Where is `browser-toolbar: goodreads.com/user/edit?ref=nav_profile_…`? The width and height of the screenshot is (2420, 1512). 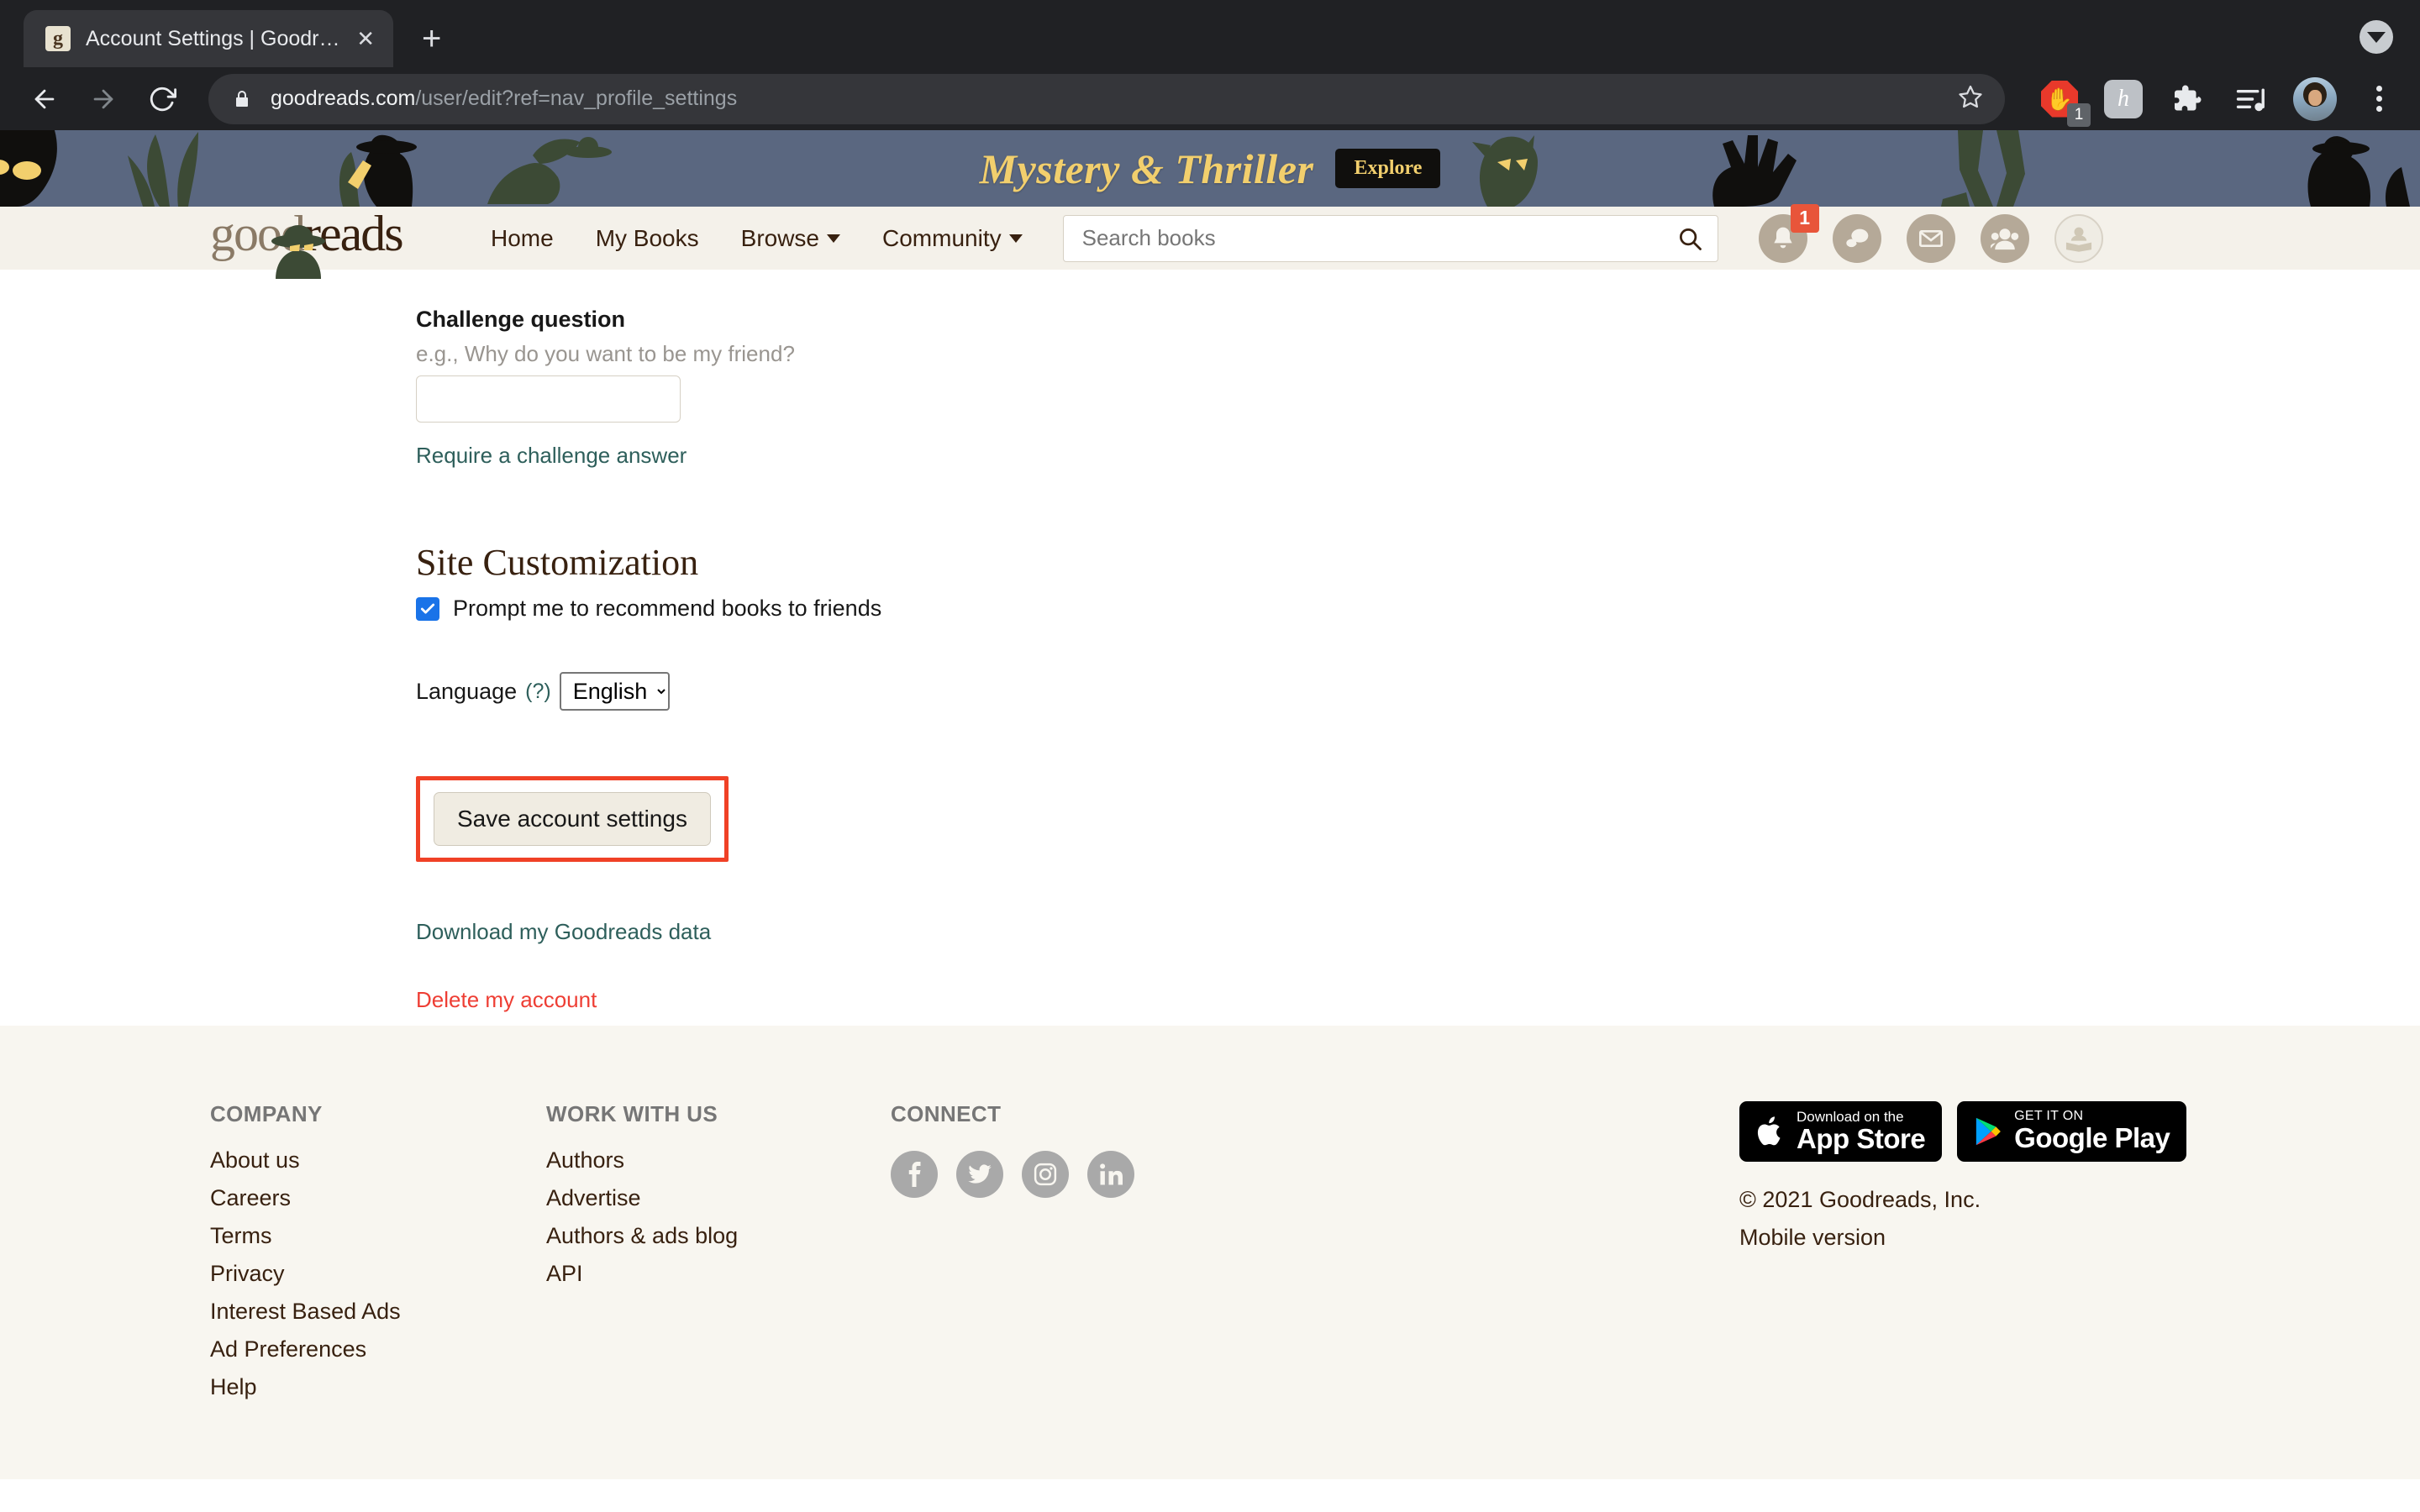 browser-toolbar: goodreads.com/user/edit?ref=nav_profile_… is located at coordinates (1210, 98).